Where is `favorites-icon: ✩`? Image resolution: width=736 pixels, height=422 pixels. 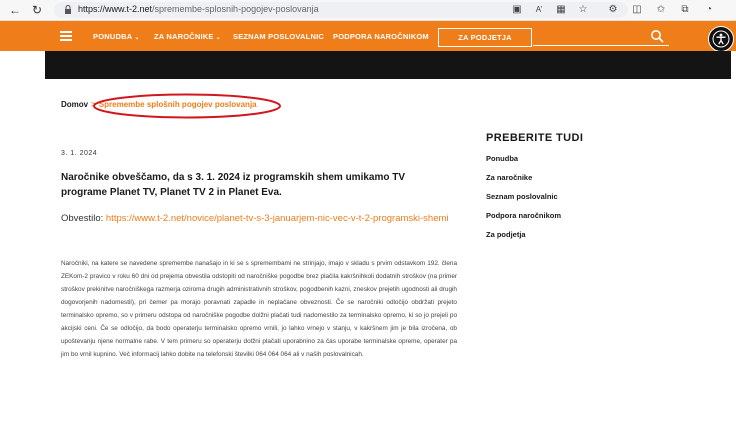 favorites-icon: ✩ is located at coordinates (661, 10).